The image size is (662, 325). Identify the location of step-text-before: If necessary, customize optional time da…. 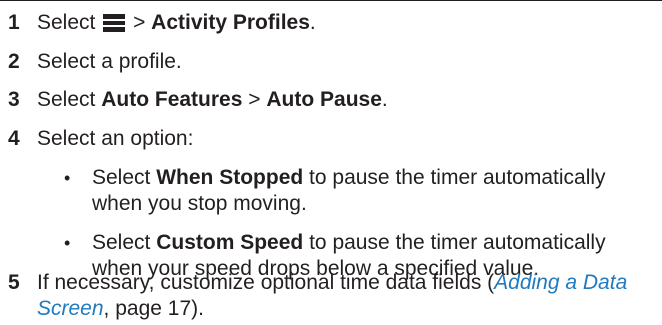
(266, 282).